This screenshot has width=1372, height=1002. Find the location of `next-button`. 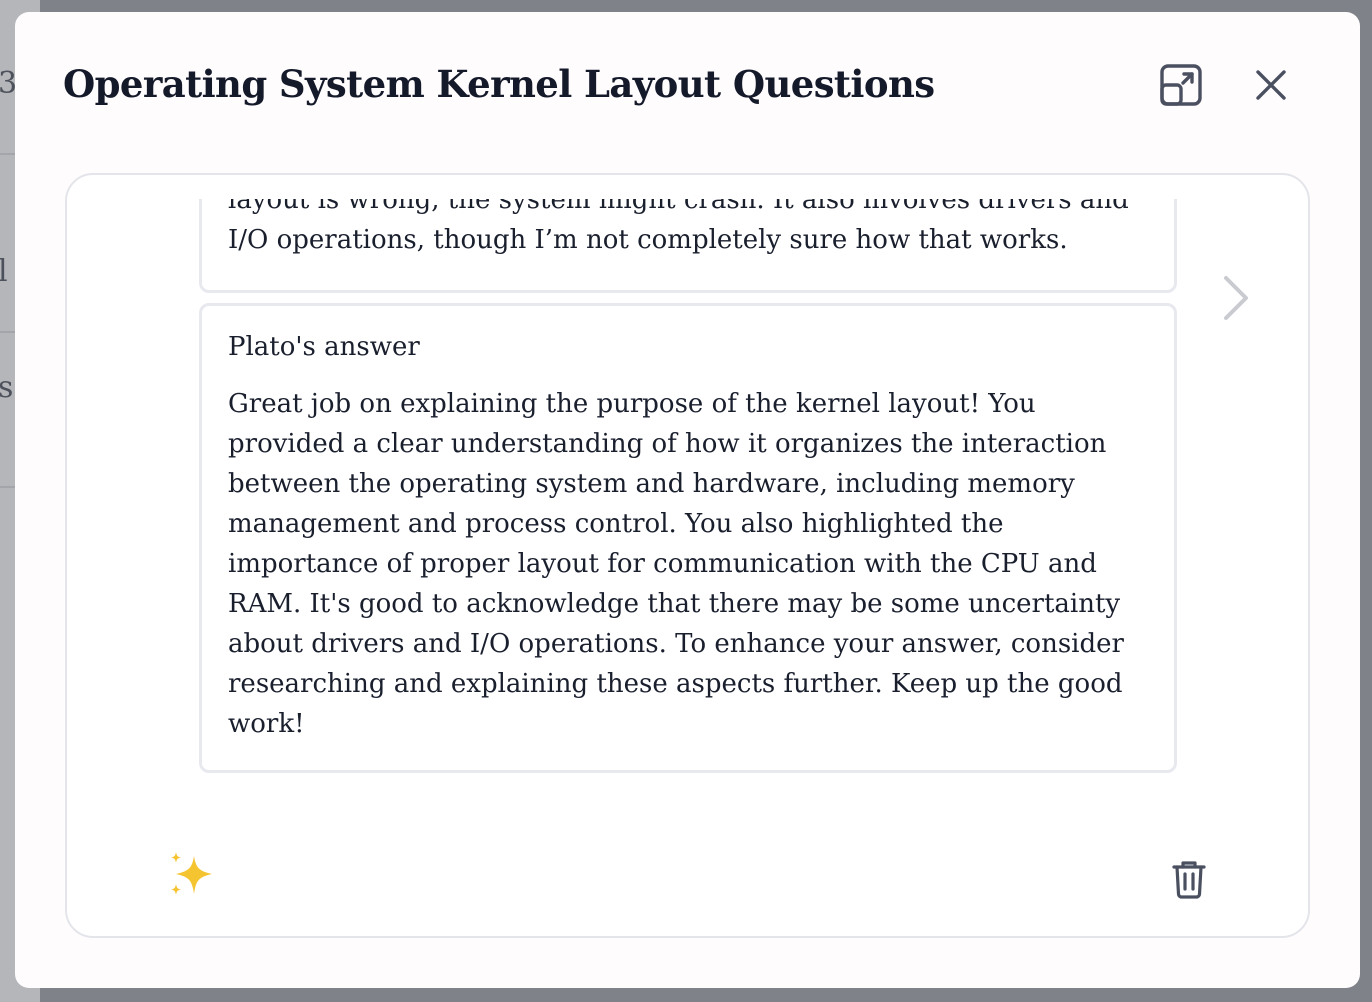

next-button is located at coordinates (1235, 298).